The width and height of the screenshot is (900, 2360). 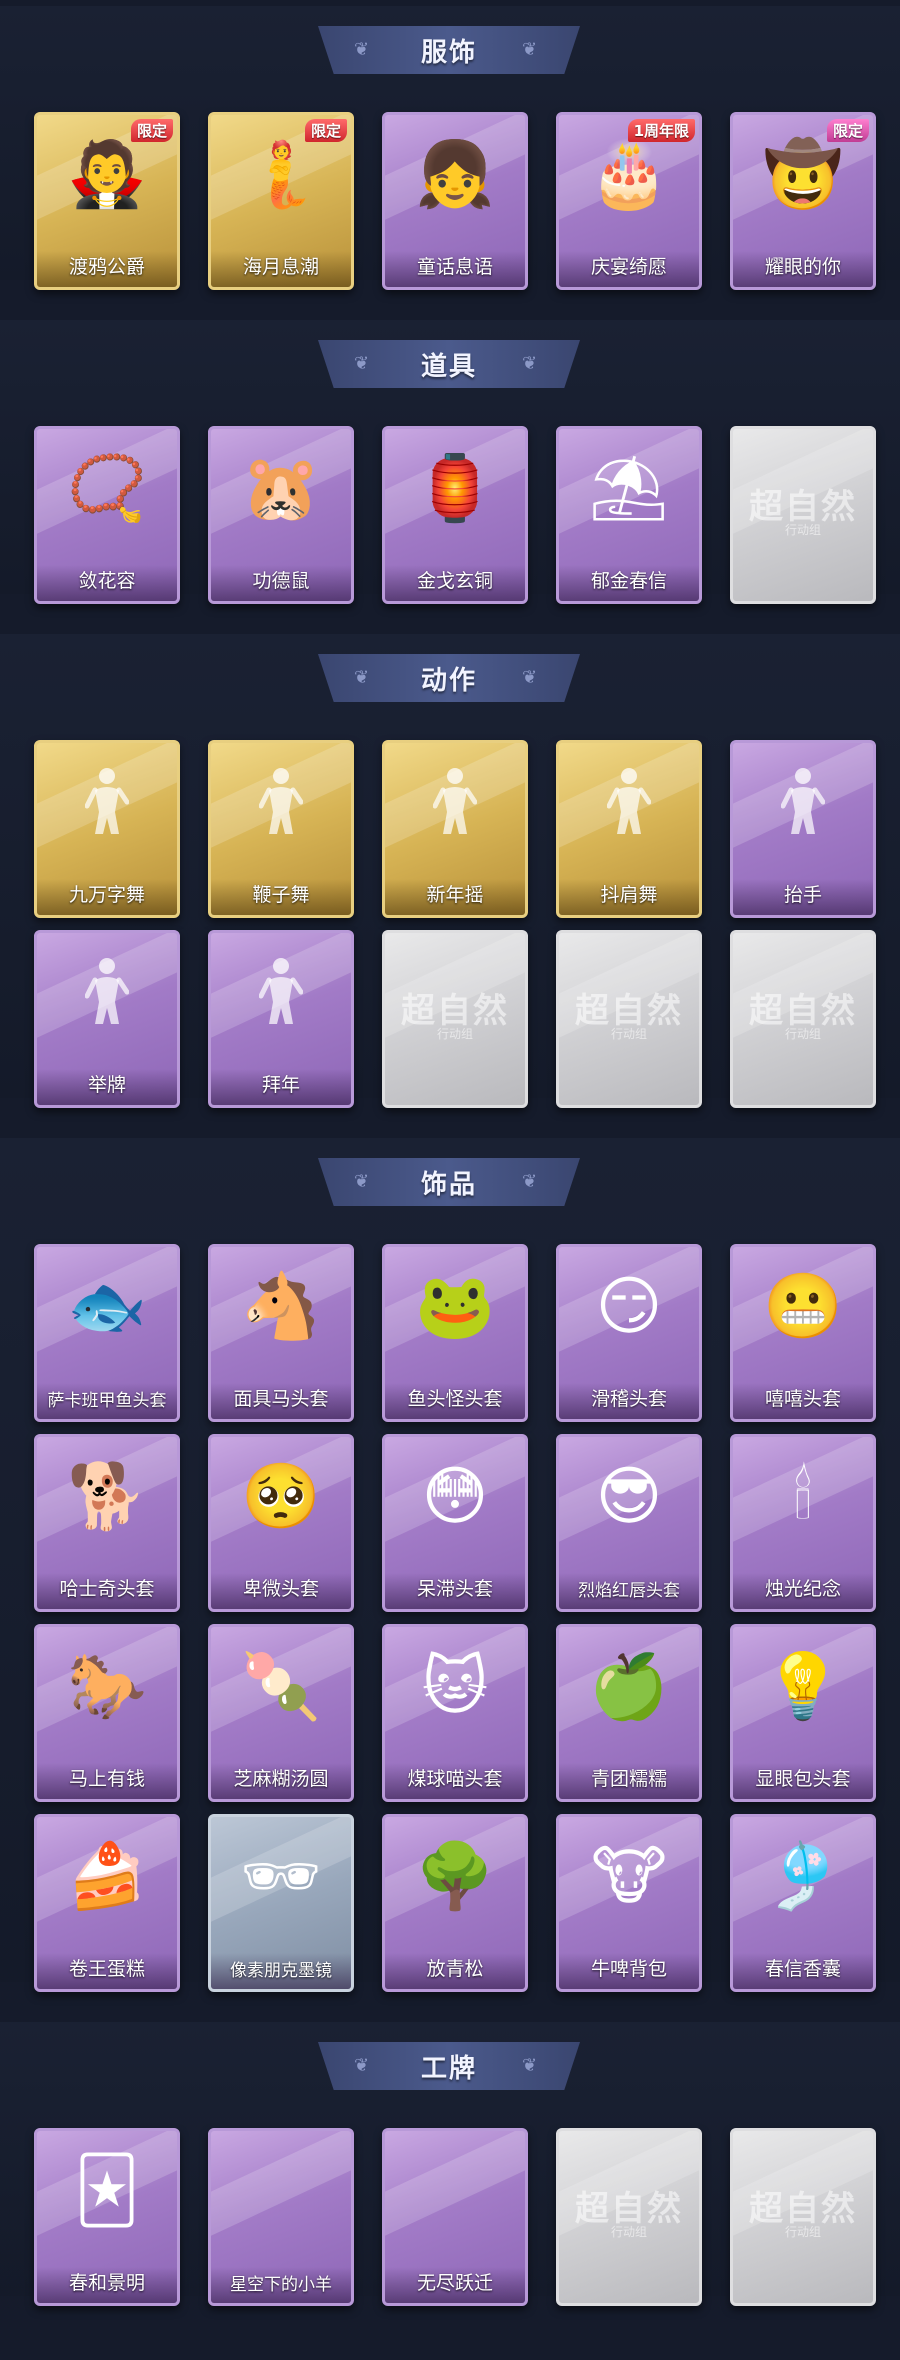 What do you see at coordinates (803, 1497) in the screenshot?
I see `candle-icon: 🕯` at bounding box center [803, 1497].